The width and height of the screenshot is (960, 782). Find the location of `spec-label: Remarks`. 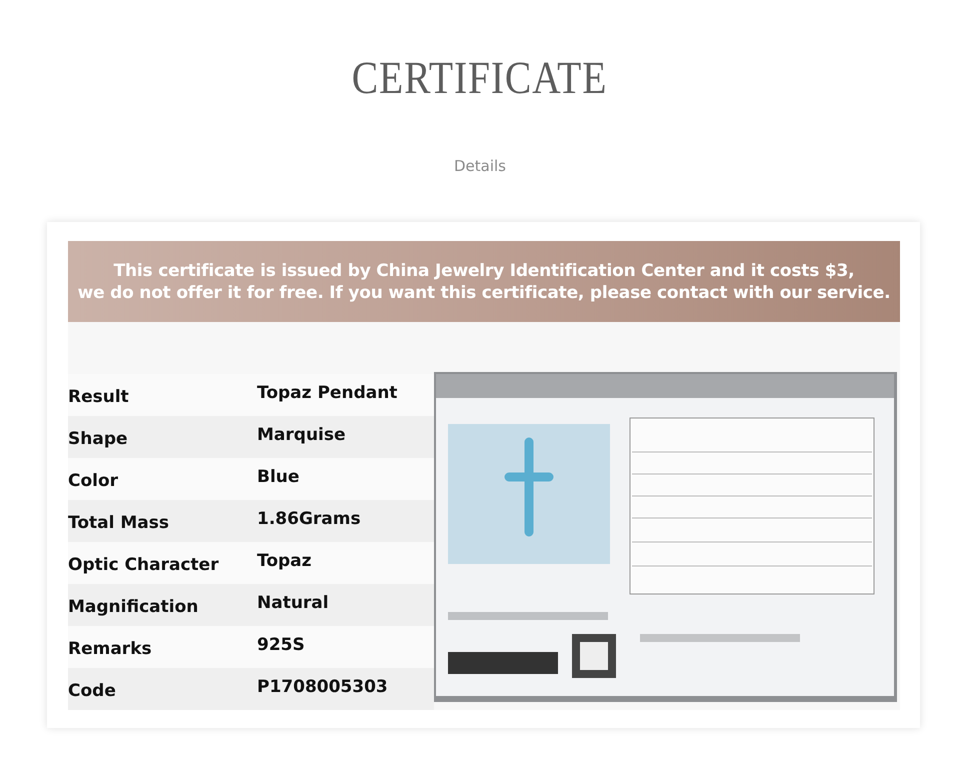

spec-label: Remarks is located at coordinates (110, 649).